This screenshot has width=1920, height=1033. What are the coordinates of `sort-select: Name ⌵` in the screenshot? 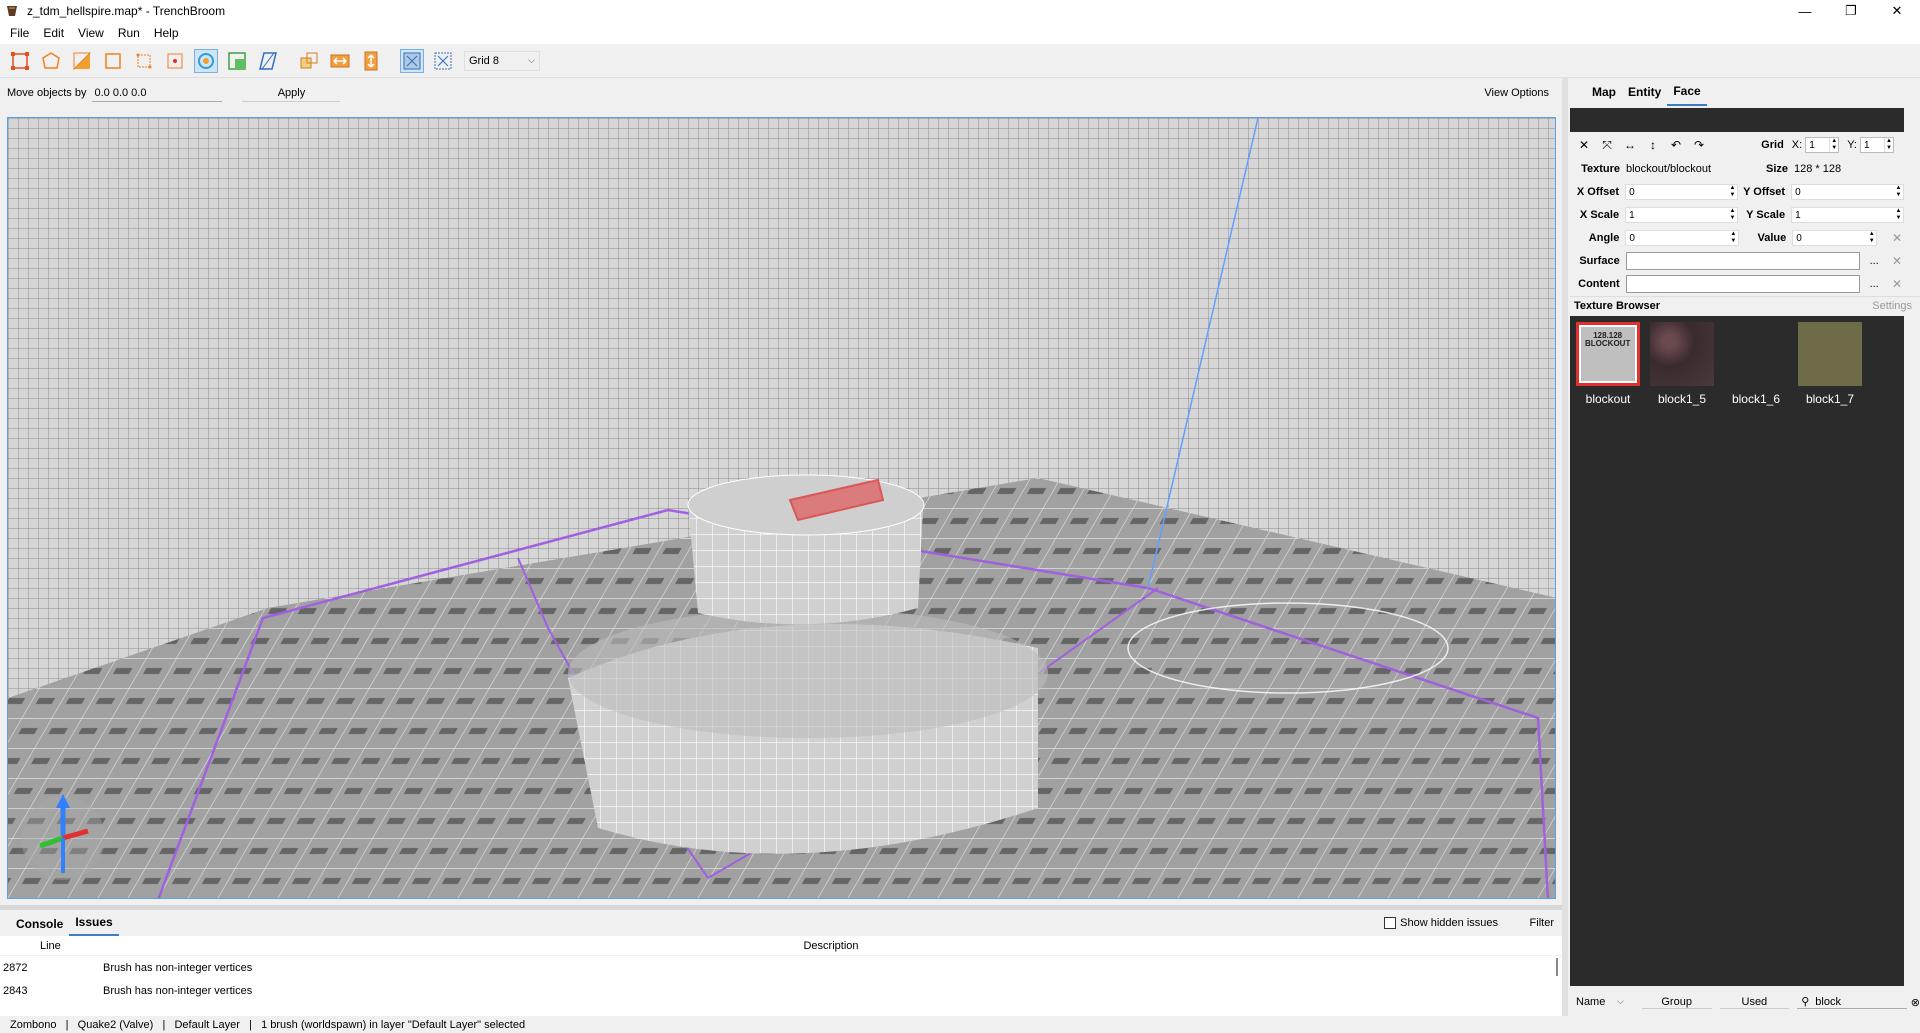 It's located at (1597, 1002).